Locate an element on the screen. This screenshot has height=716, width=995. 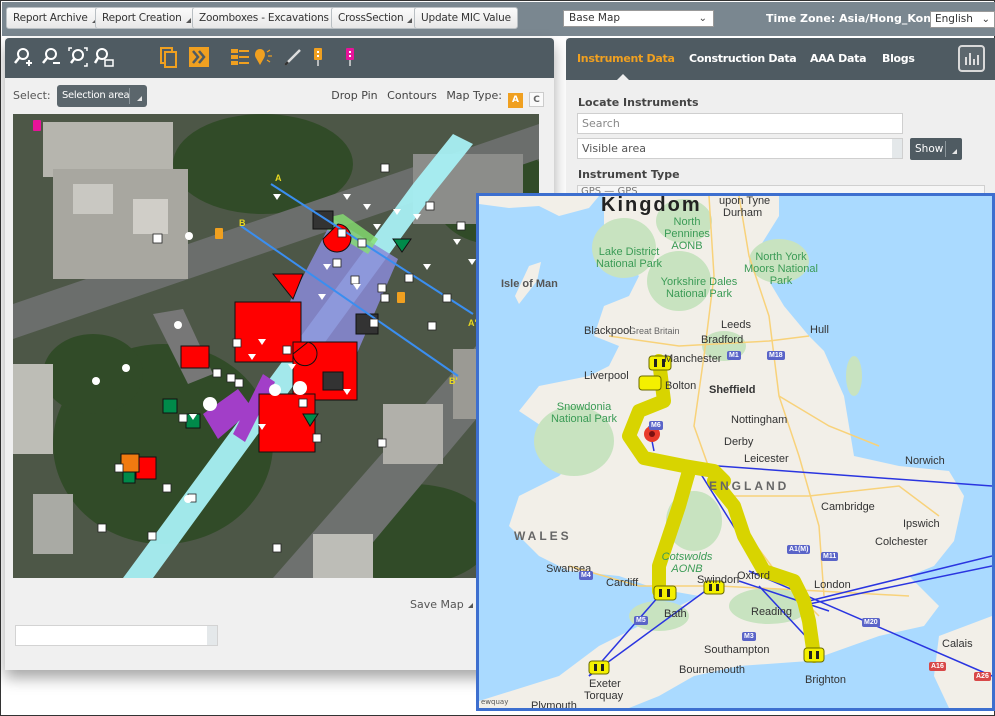
show-label: Show is located at coordinates (929, 149).